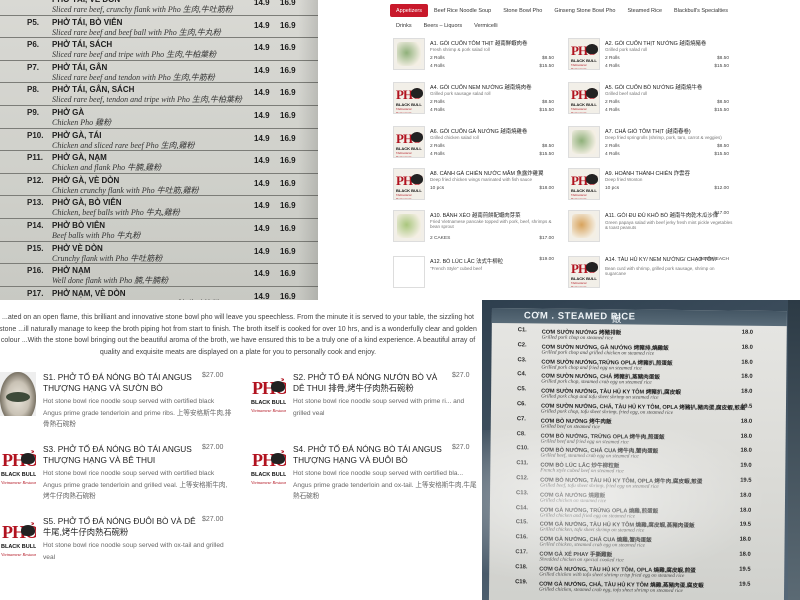 The width and height of the screenshot is (800, 600). Describe the element at coordinates (437, 188) in the screenshot. I see `item-option: 10 pcs` at that location.